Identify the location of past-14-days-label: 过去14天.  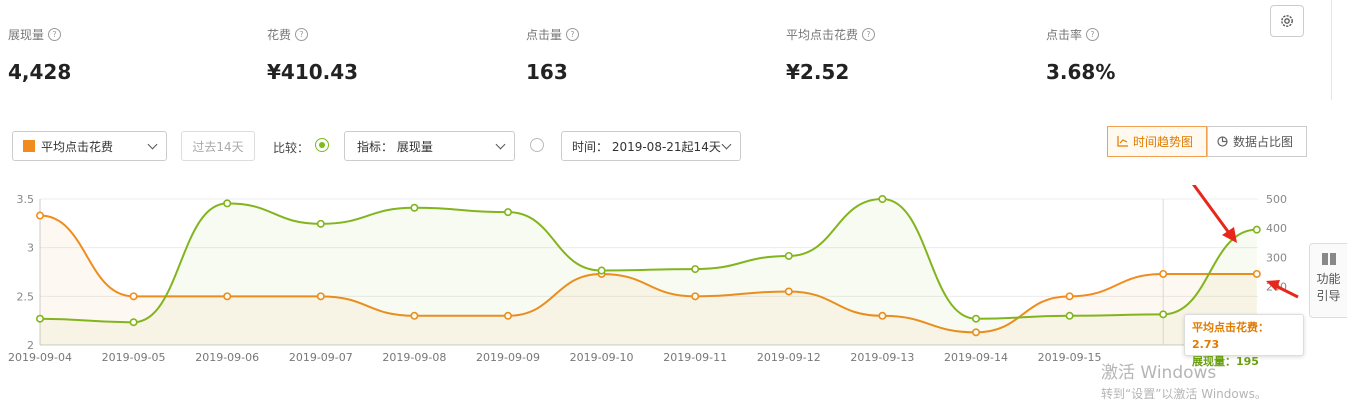
(218, 146).